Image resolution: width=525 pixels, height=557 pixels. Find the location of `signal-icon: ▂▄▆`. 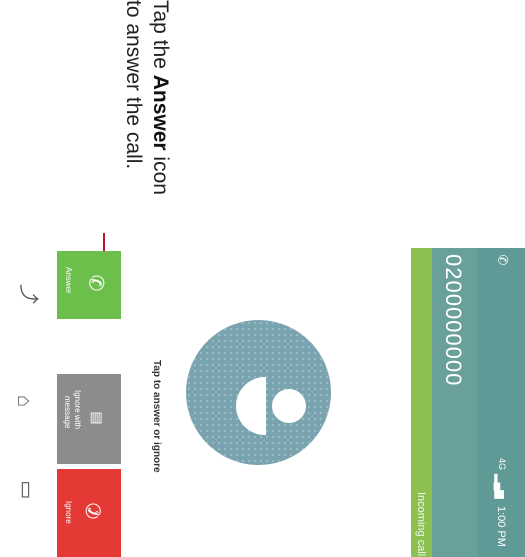

signal-icon: ▂▄▆ is located at coordinates (500, 486).